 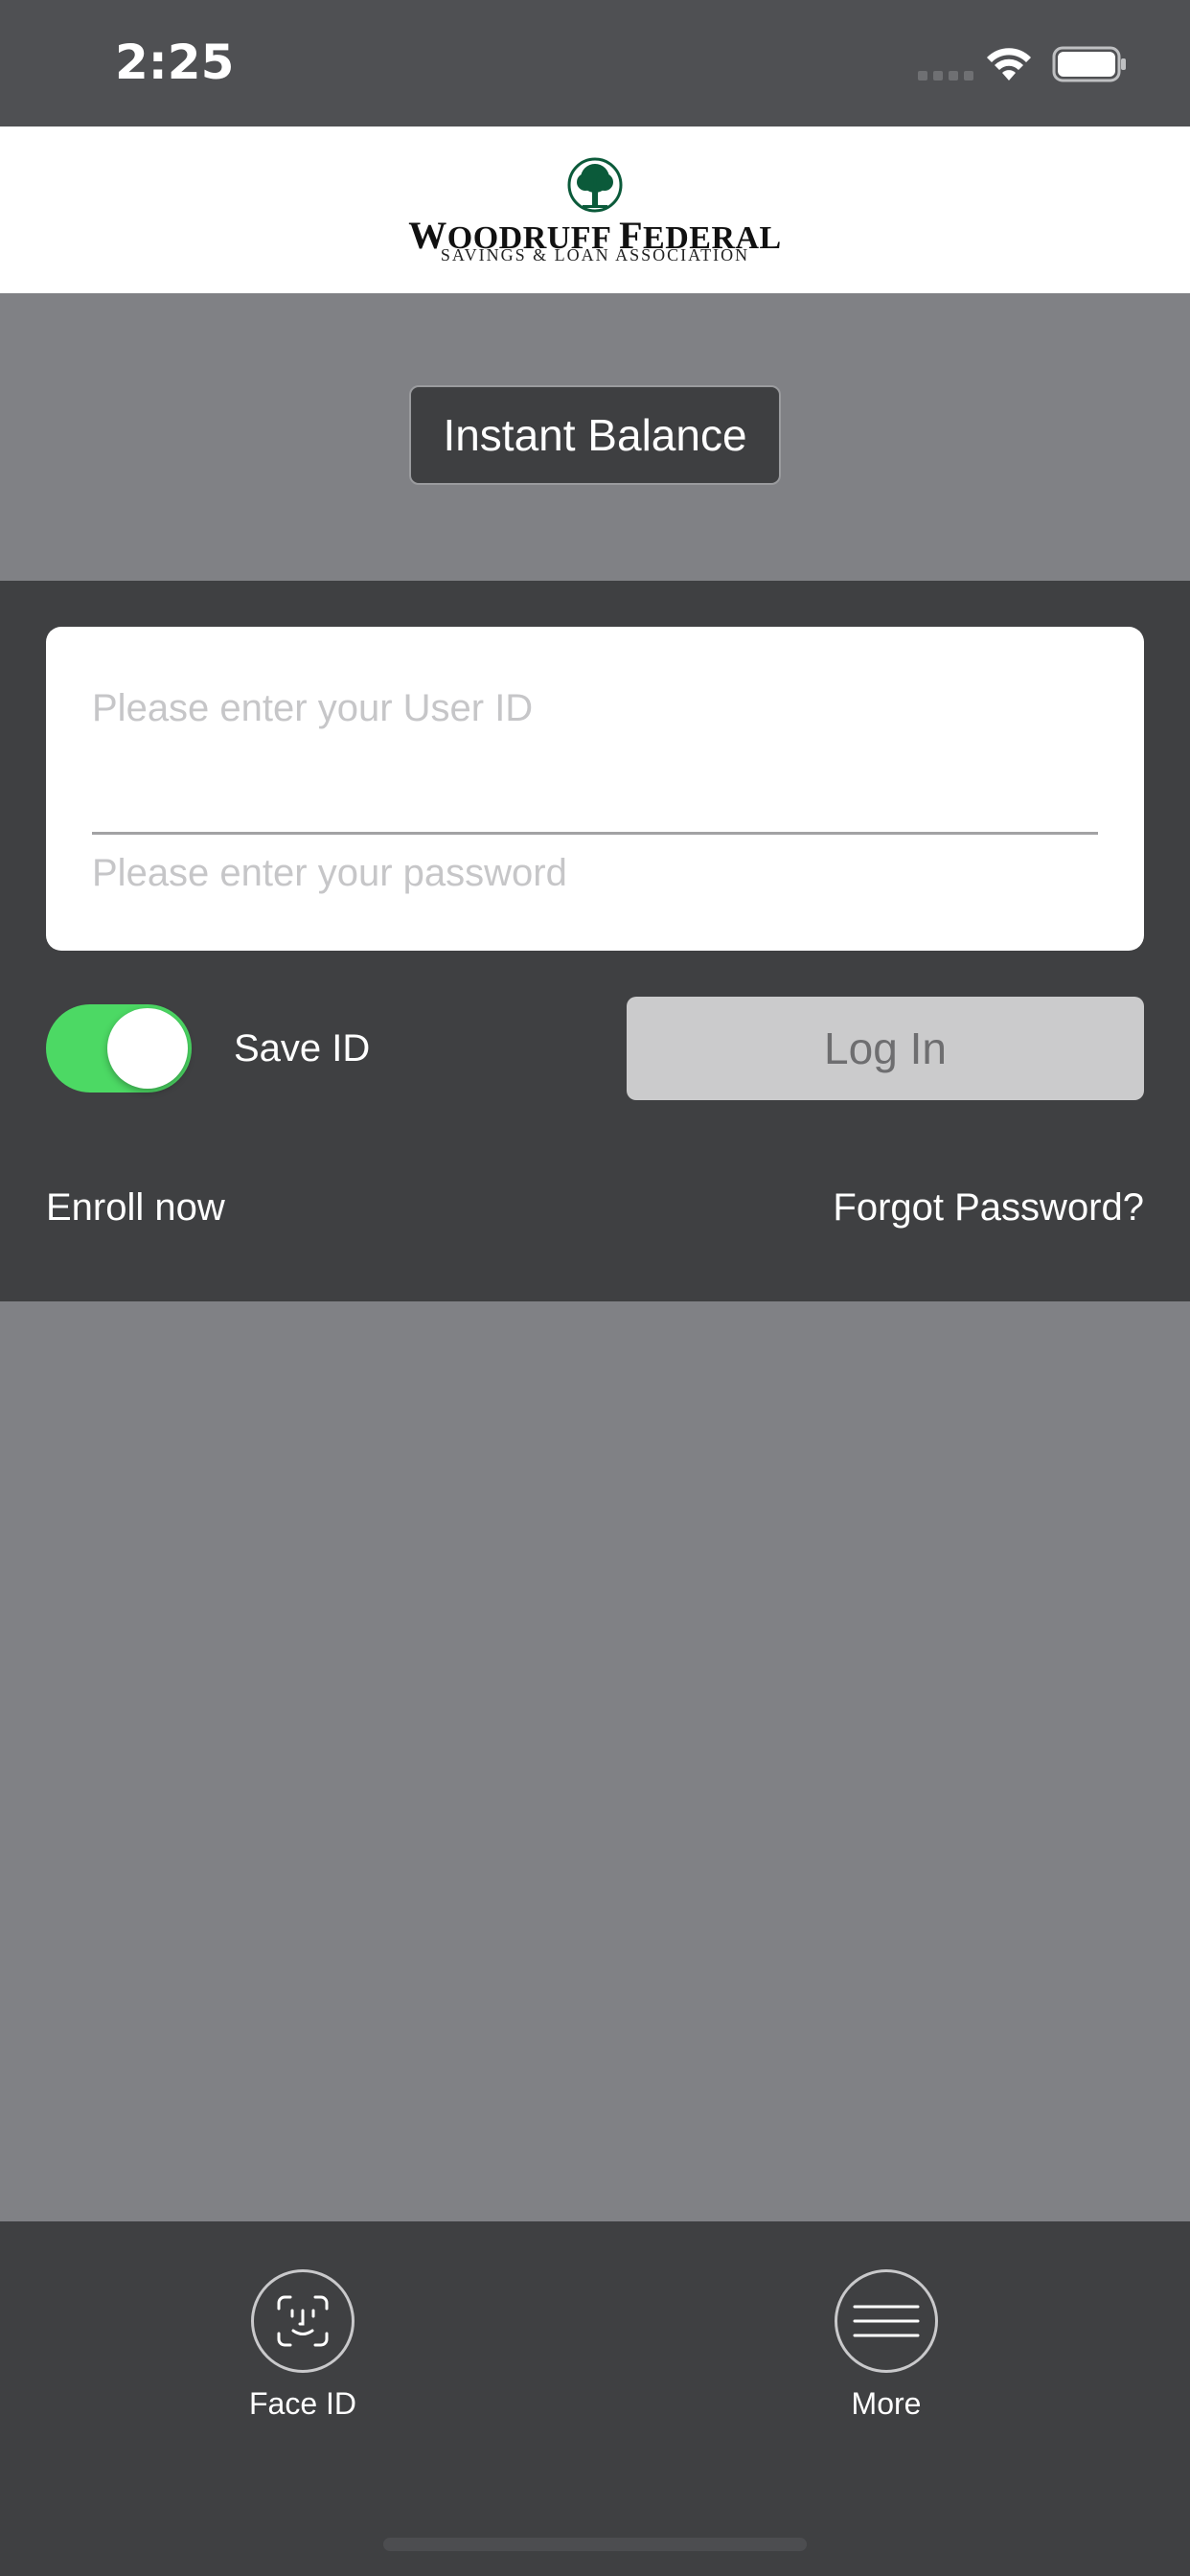 What do you see at coordinates (595, 185) in the screenshot?
I see `tree-icon` at bounding box center [595, 185].